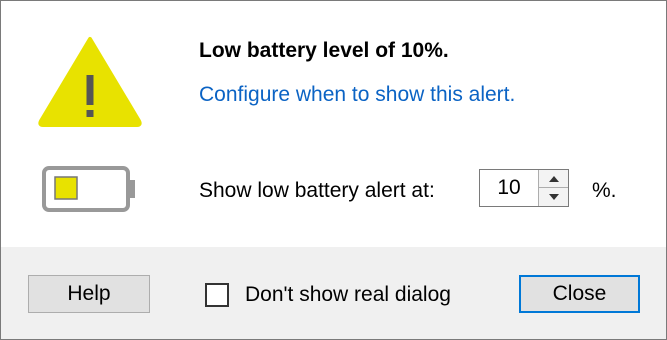  What do you see at coordinates (66, 188) in the screenshot?
I see `battery-charge-level` at bounding box center [66, 188].